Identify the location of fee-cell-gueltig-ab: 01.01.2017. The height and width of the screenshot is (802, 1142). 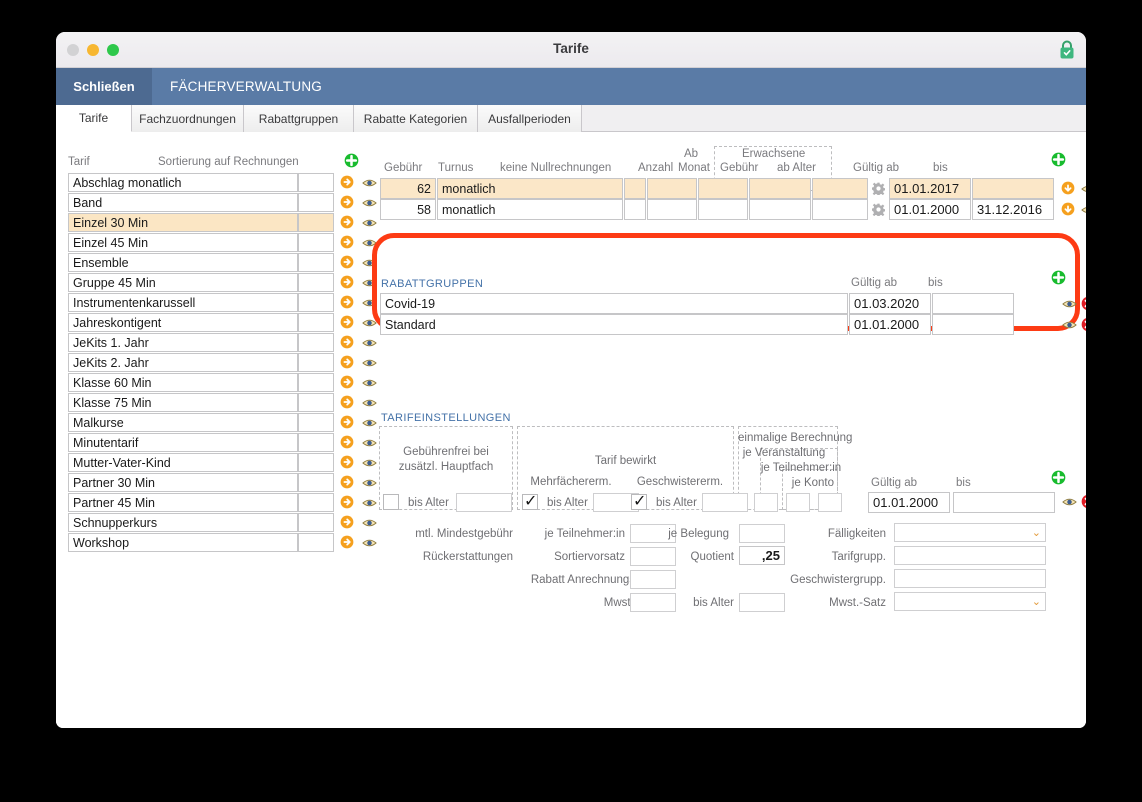
(930, 188).